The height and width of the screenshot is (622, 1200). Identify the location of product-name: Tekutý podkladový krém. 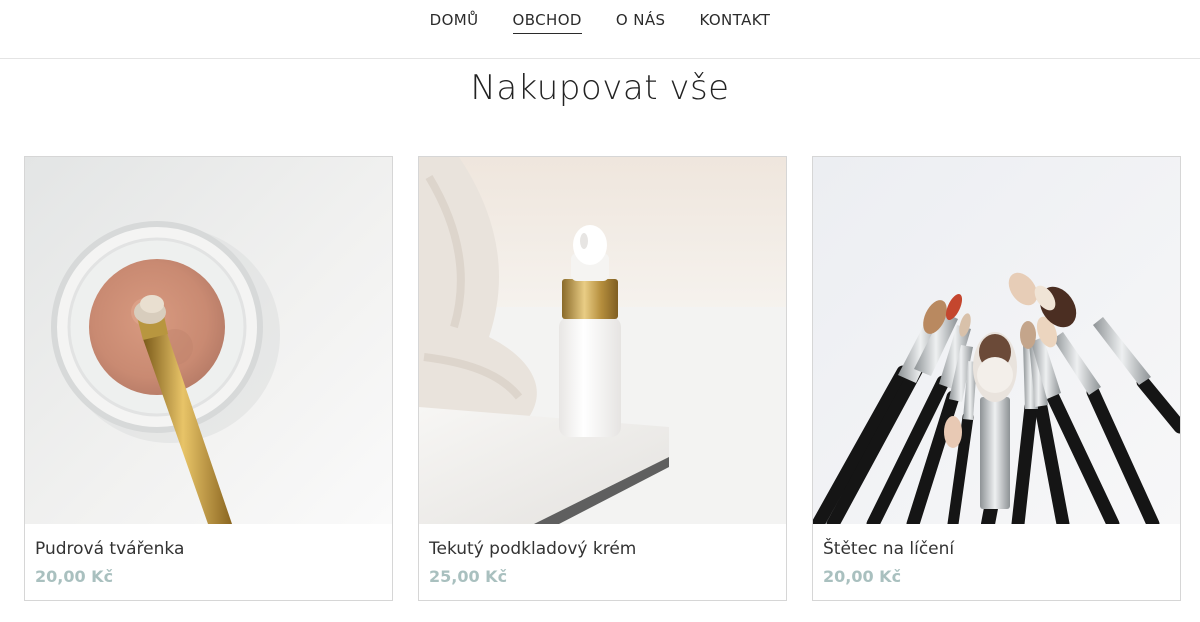
(532, 549).